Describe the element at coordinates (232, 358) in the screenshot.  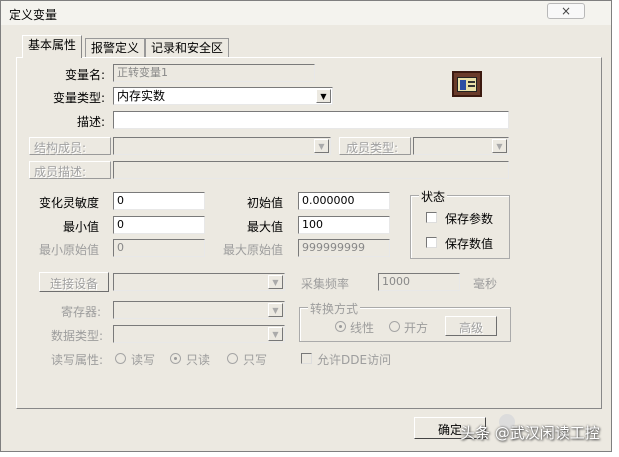
I see `rw-writeonly-radio` at that location.